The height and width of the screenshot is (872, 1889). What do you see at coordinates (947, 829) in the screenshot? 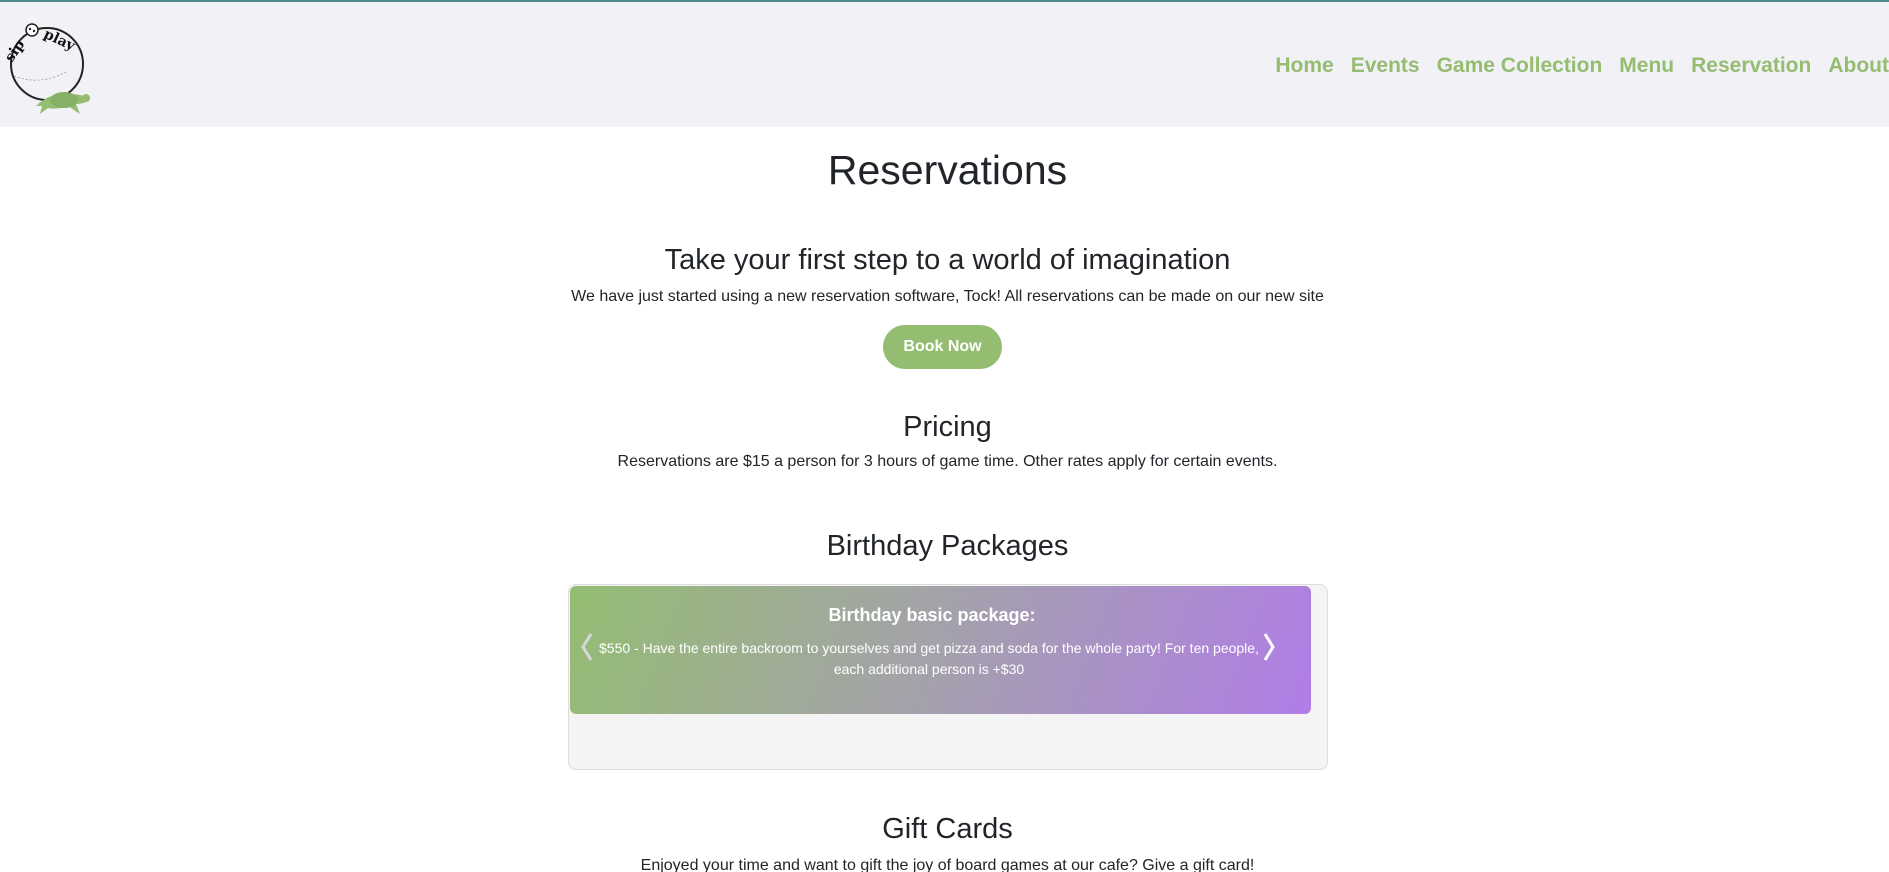
I see `giftcards-heading: Gift Cards` at bounding box center [947, 829].